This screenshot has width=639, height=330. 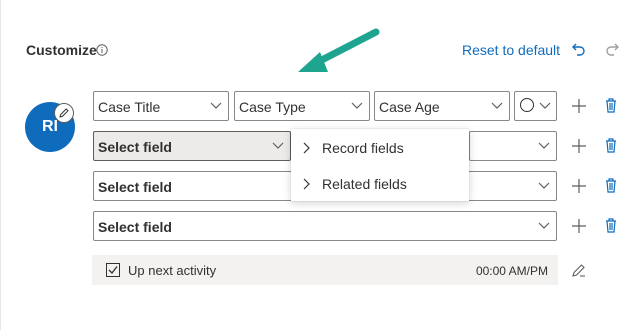 I want to click on field-select-case-age: Case Age, so click(x=442, y=106).